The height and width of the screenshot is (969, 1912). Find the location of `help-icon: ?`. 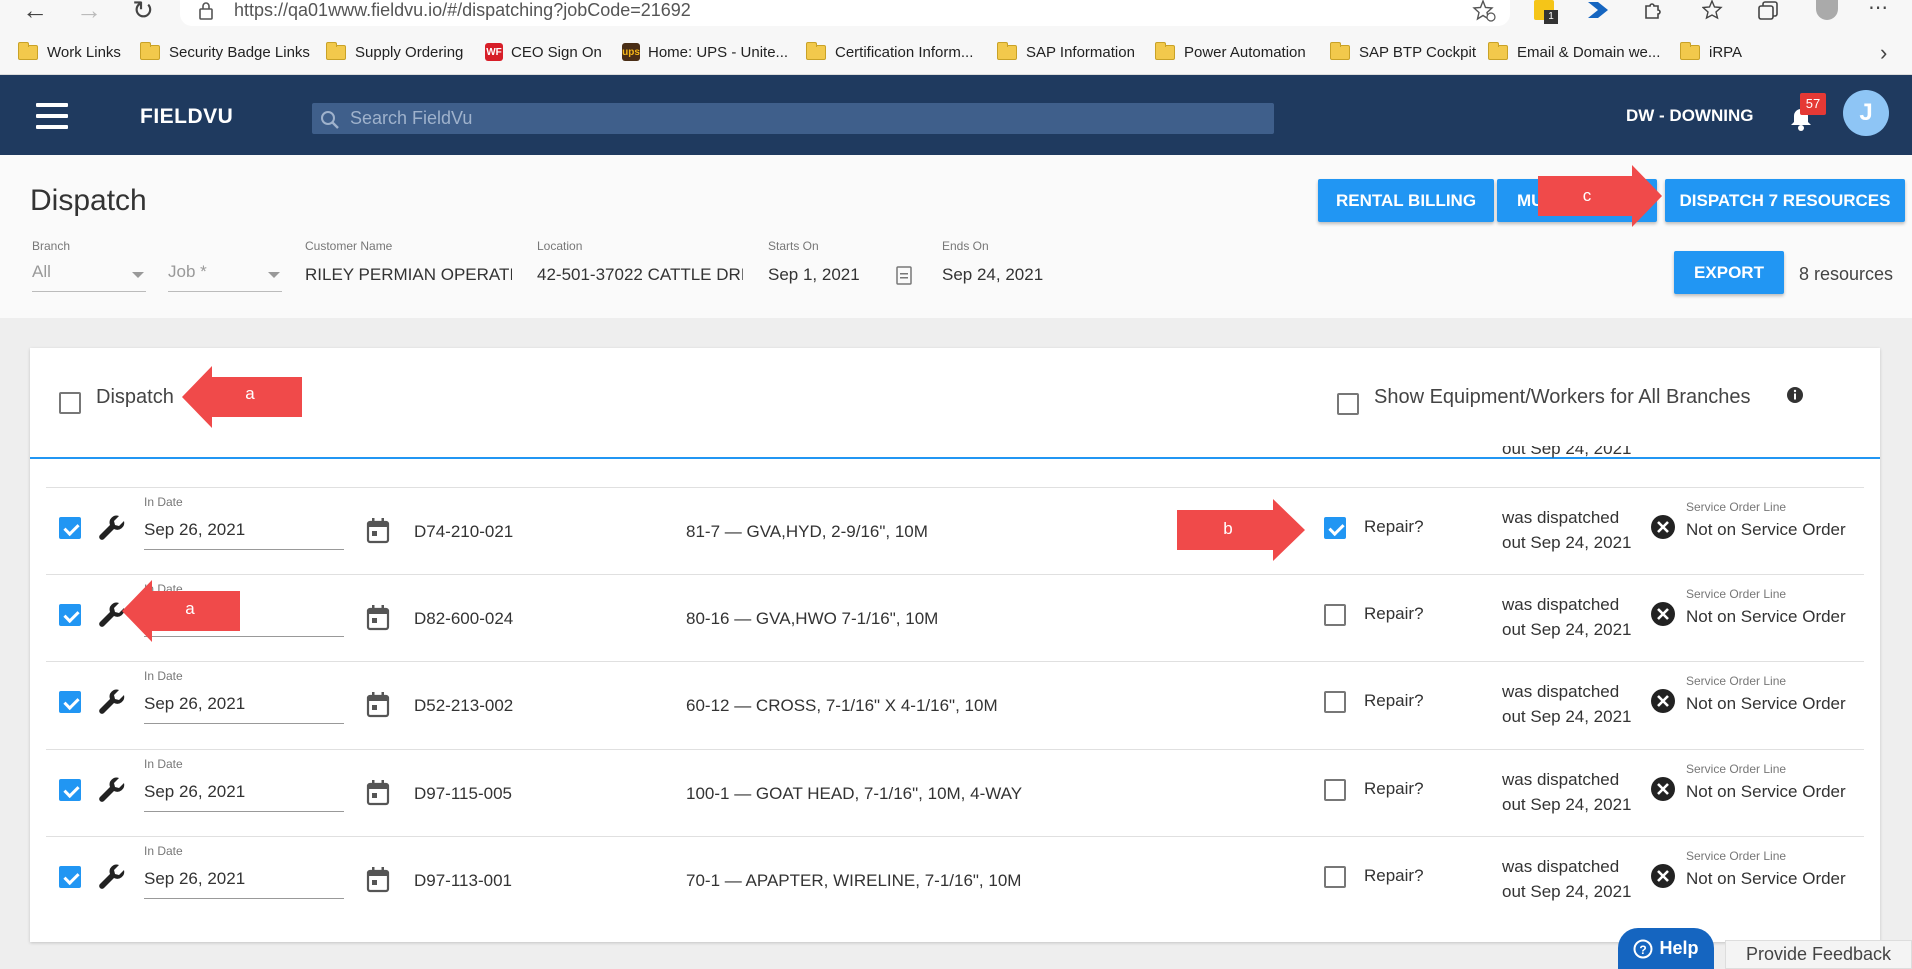

help-icon: ? is located at coordinates (1643, 948).